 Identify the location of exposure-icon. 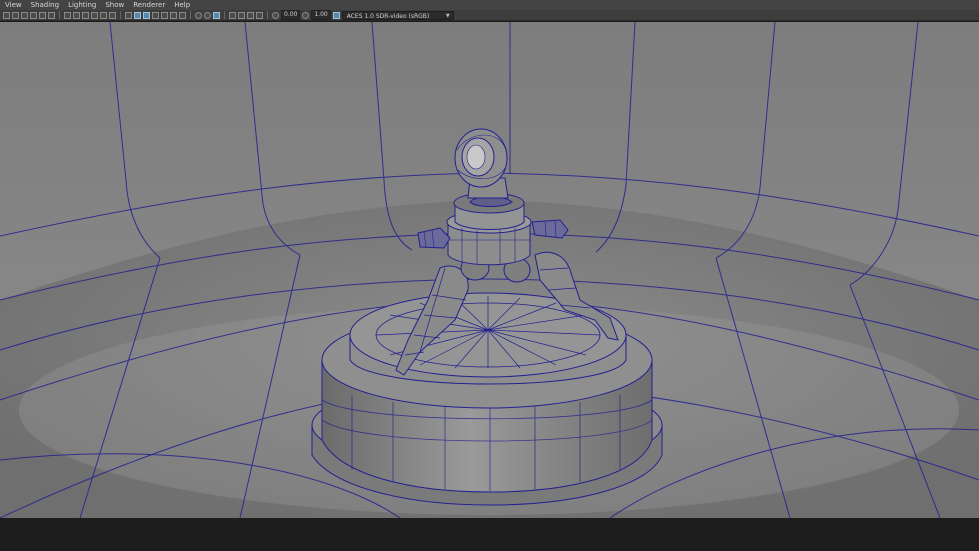
(275, 15).